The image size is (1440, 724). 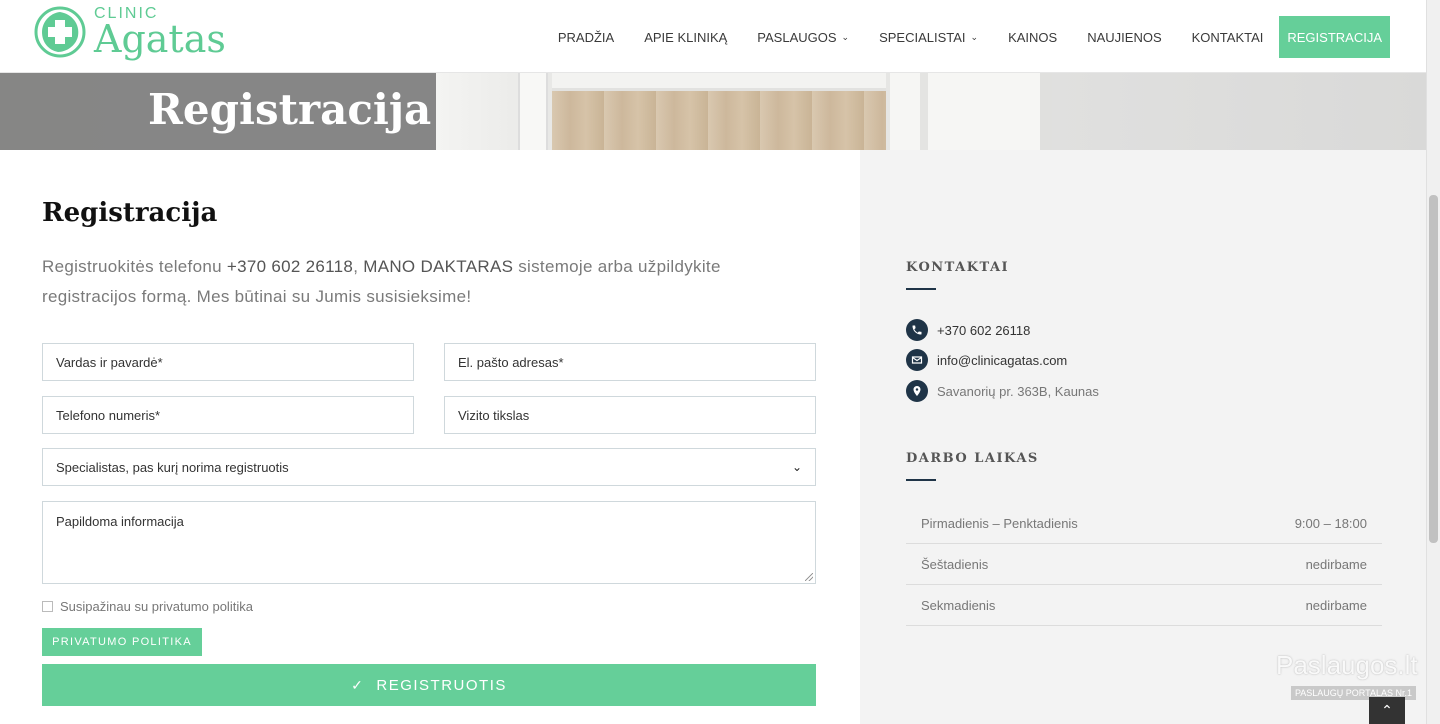 What do you see at coordinates (586, 37) in the screenshot?
I see `nav-item-pradzia: PRADŽIA` at bounding box center [586, 37].